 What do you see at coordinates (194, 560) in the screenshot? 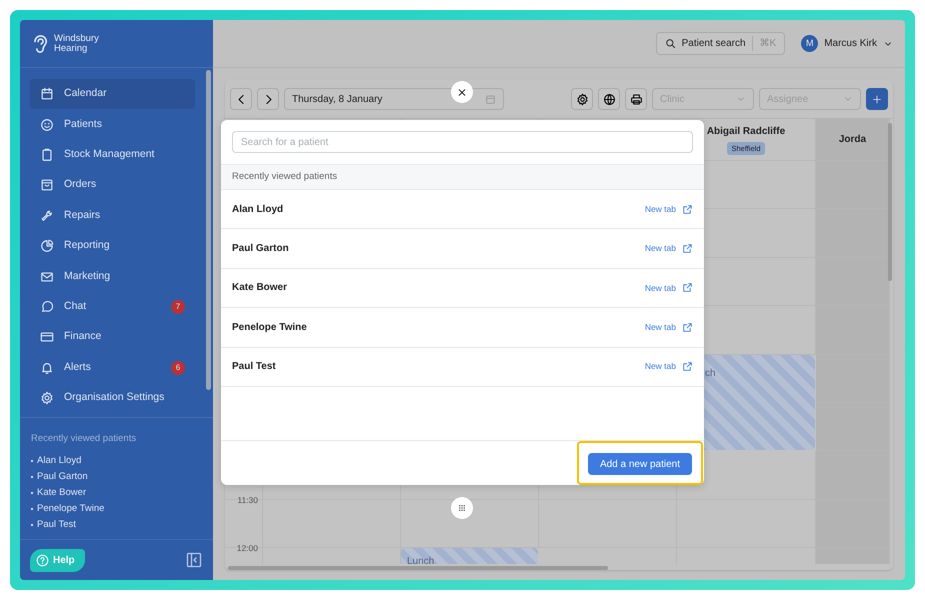
I see `collapse-sidebar-icon` at bounding box center [194, 560].